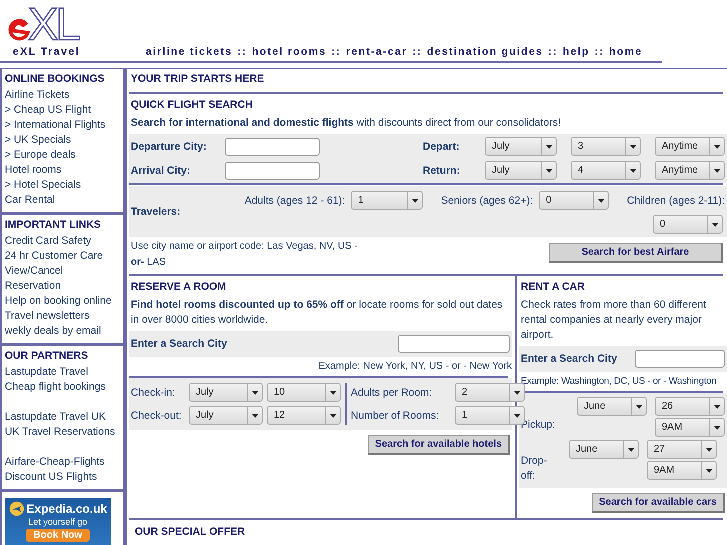 This screenshot has width=727, height=545. What do you see at coordinates (157, 416) in the screenshot?
I see `field-label: Check-out:` at bounding box center [157, 416].